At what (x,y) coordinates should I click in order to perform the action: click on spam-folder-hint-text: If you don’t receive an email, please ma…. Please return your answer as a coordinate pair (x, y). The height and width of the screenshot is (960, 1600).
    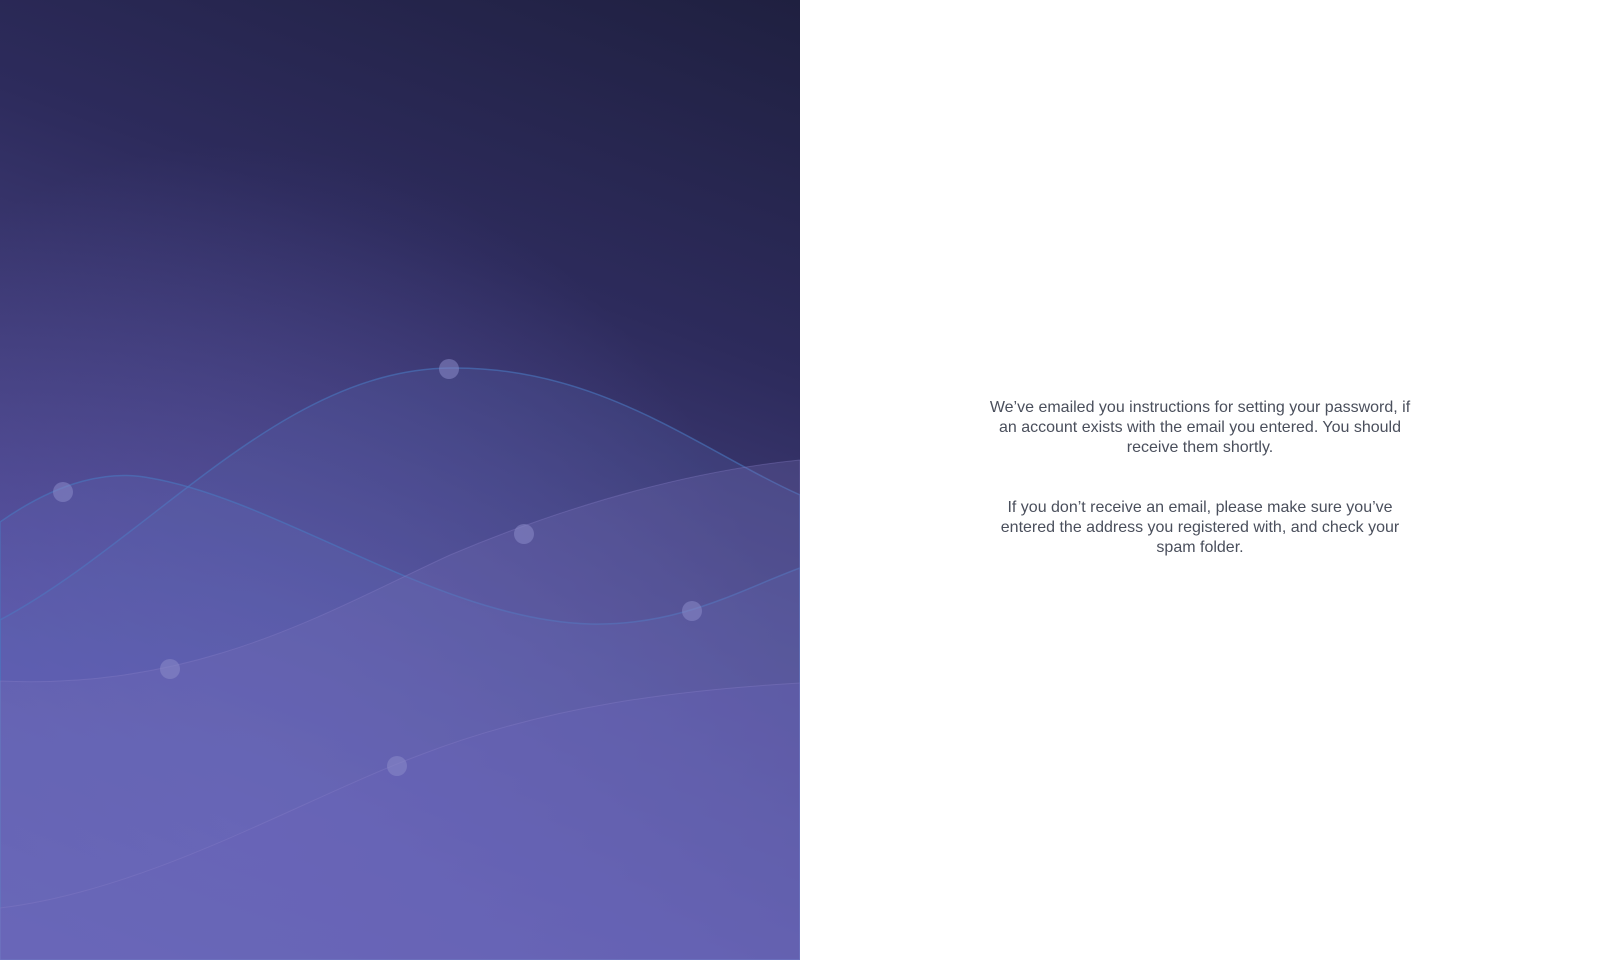
    Looking at the image, I should click on (1200, 527).